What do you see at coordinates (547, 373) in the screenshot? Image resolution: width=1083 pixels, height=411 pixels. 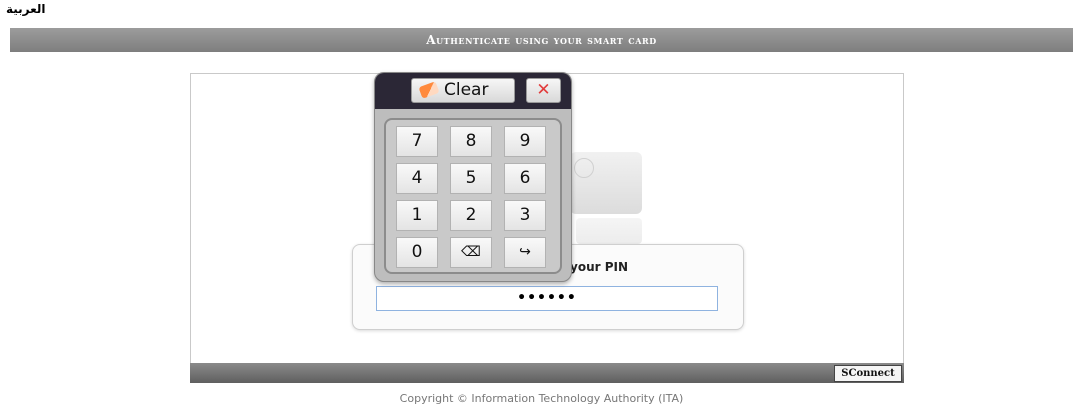 I see `panel-footer-bar: SConnect` at bounding box center [547, 373].